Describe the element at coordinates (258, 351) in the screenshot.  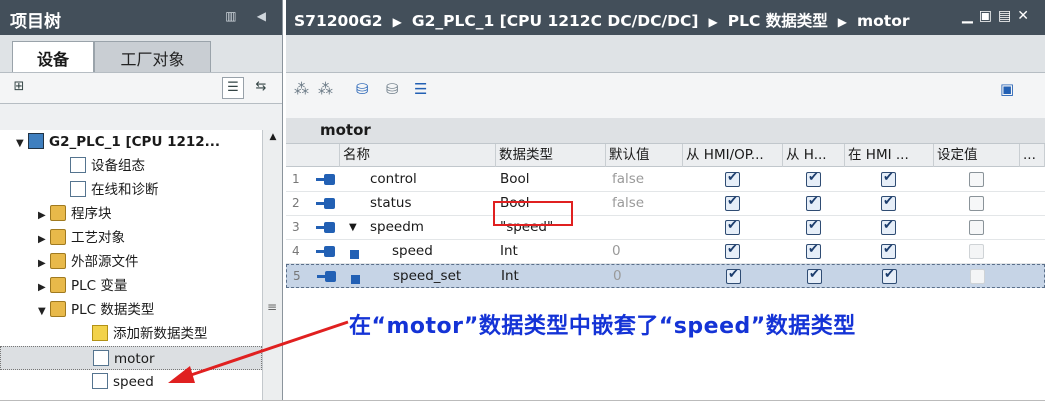
I see `annotation-arrow` at that location.